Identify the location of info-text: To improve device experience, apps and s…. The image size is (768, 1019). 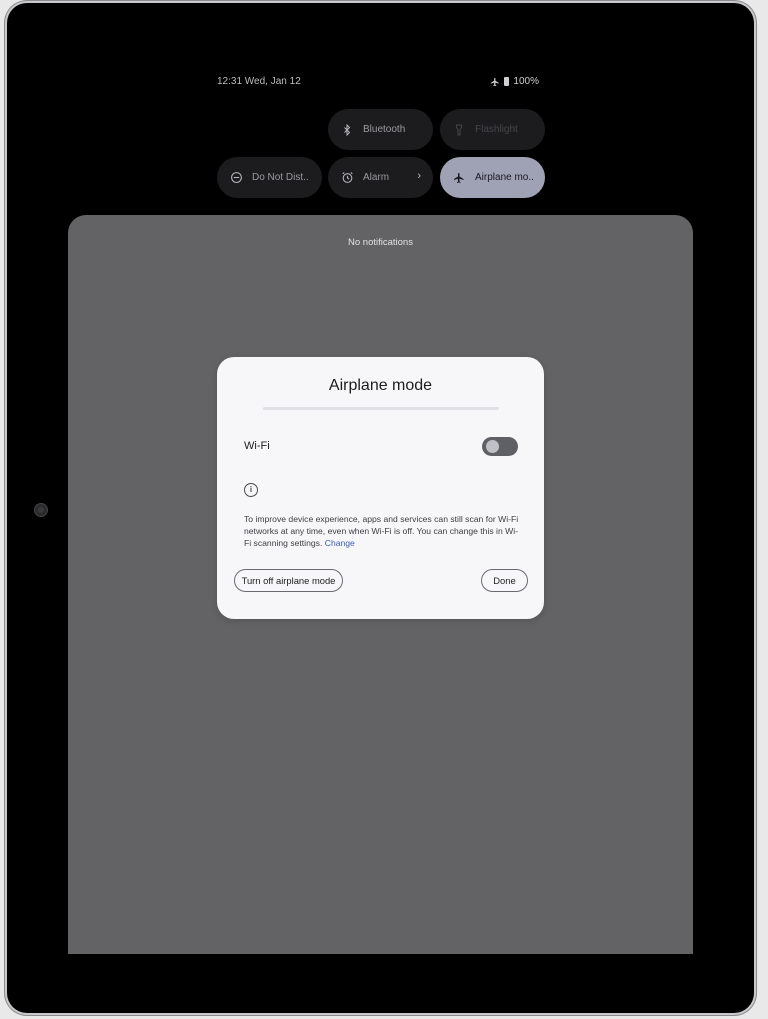
(381, 531).